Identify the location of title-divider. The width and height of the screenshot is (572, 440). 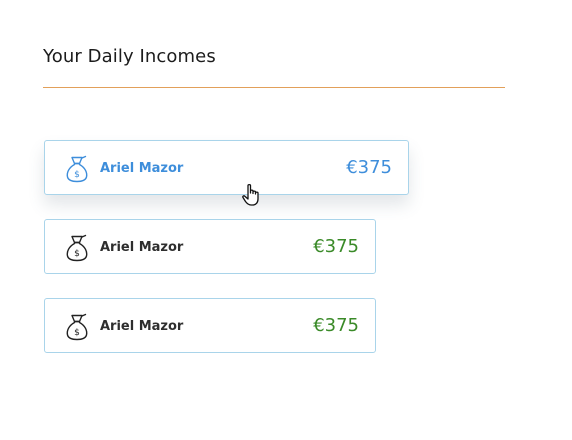
(274, 87).